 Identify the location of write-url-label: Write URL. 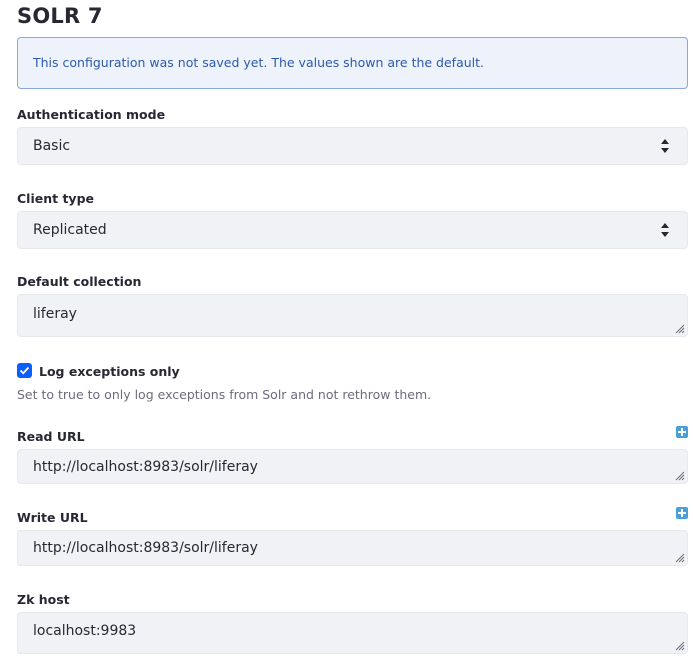
(52, 517).